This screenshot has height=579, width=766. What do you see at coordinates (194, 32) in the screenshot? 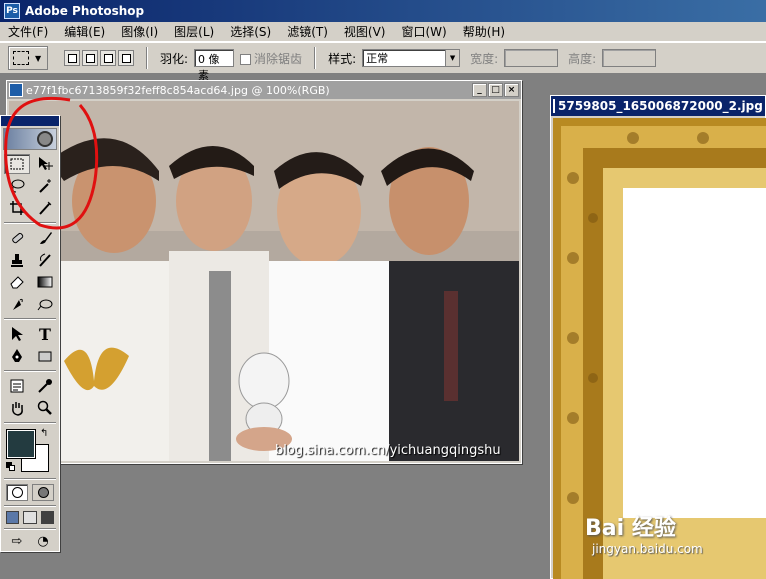
I see `menu-layer: 图层(L)` at bounding box center [194, 32].